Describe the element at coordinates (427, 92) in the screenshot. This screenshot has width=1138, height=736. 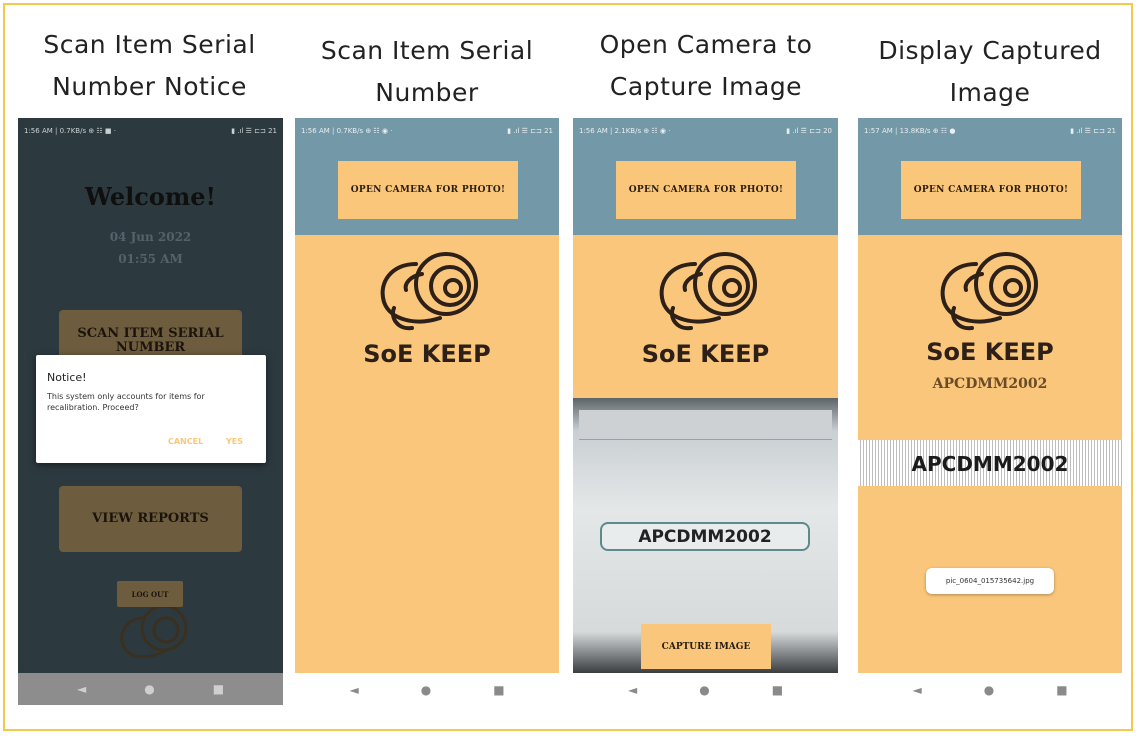
I see `title-line: Number` at that location.